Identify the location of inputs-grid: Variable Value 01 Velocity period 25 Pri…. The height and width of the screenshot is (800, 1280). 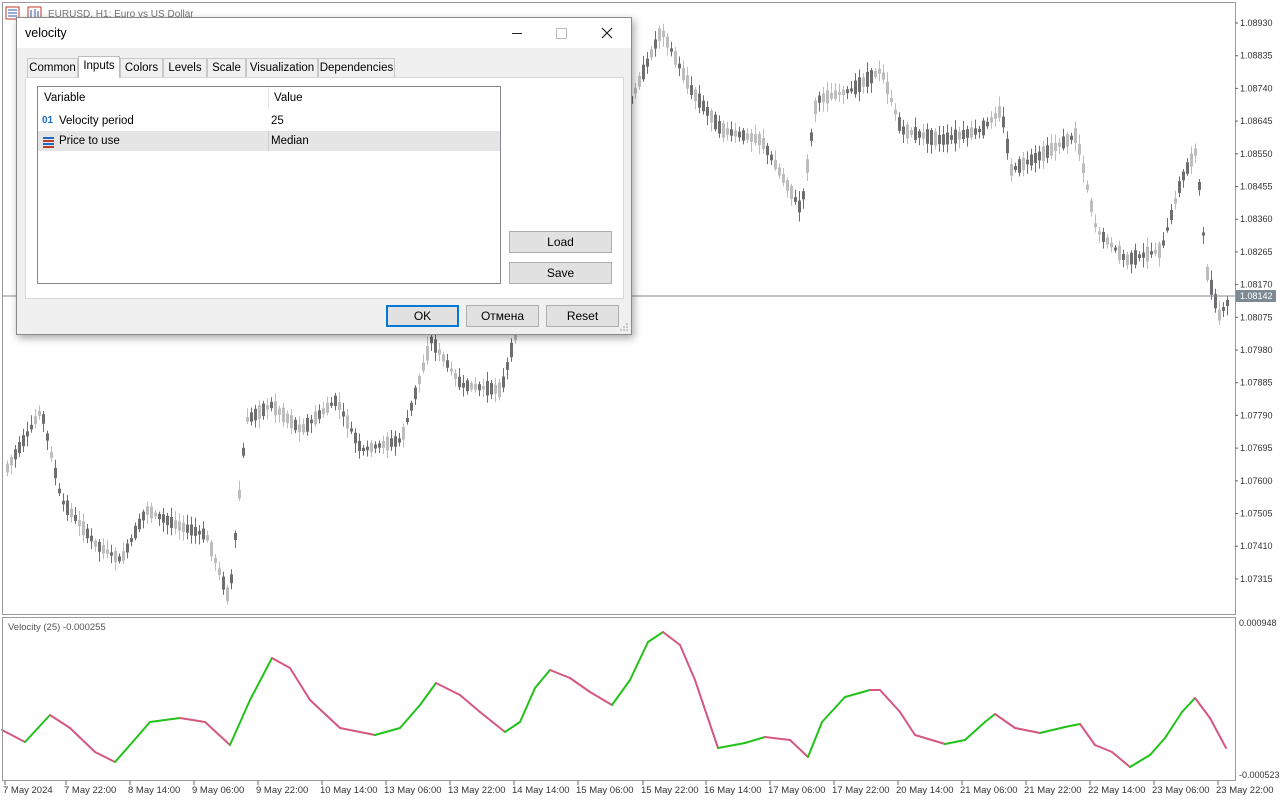
(269, 185).